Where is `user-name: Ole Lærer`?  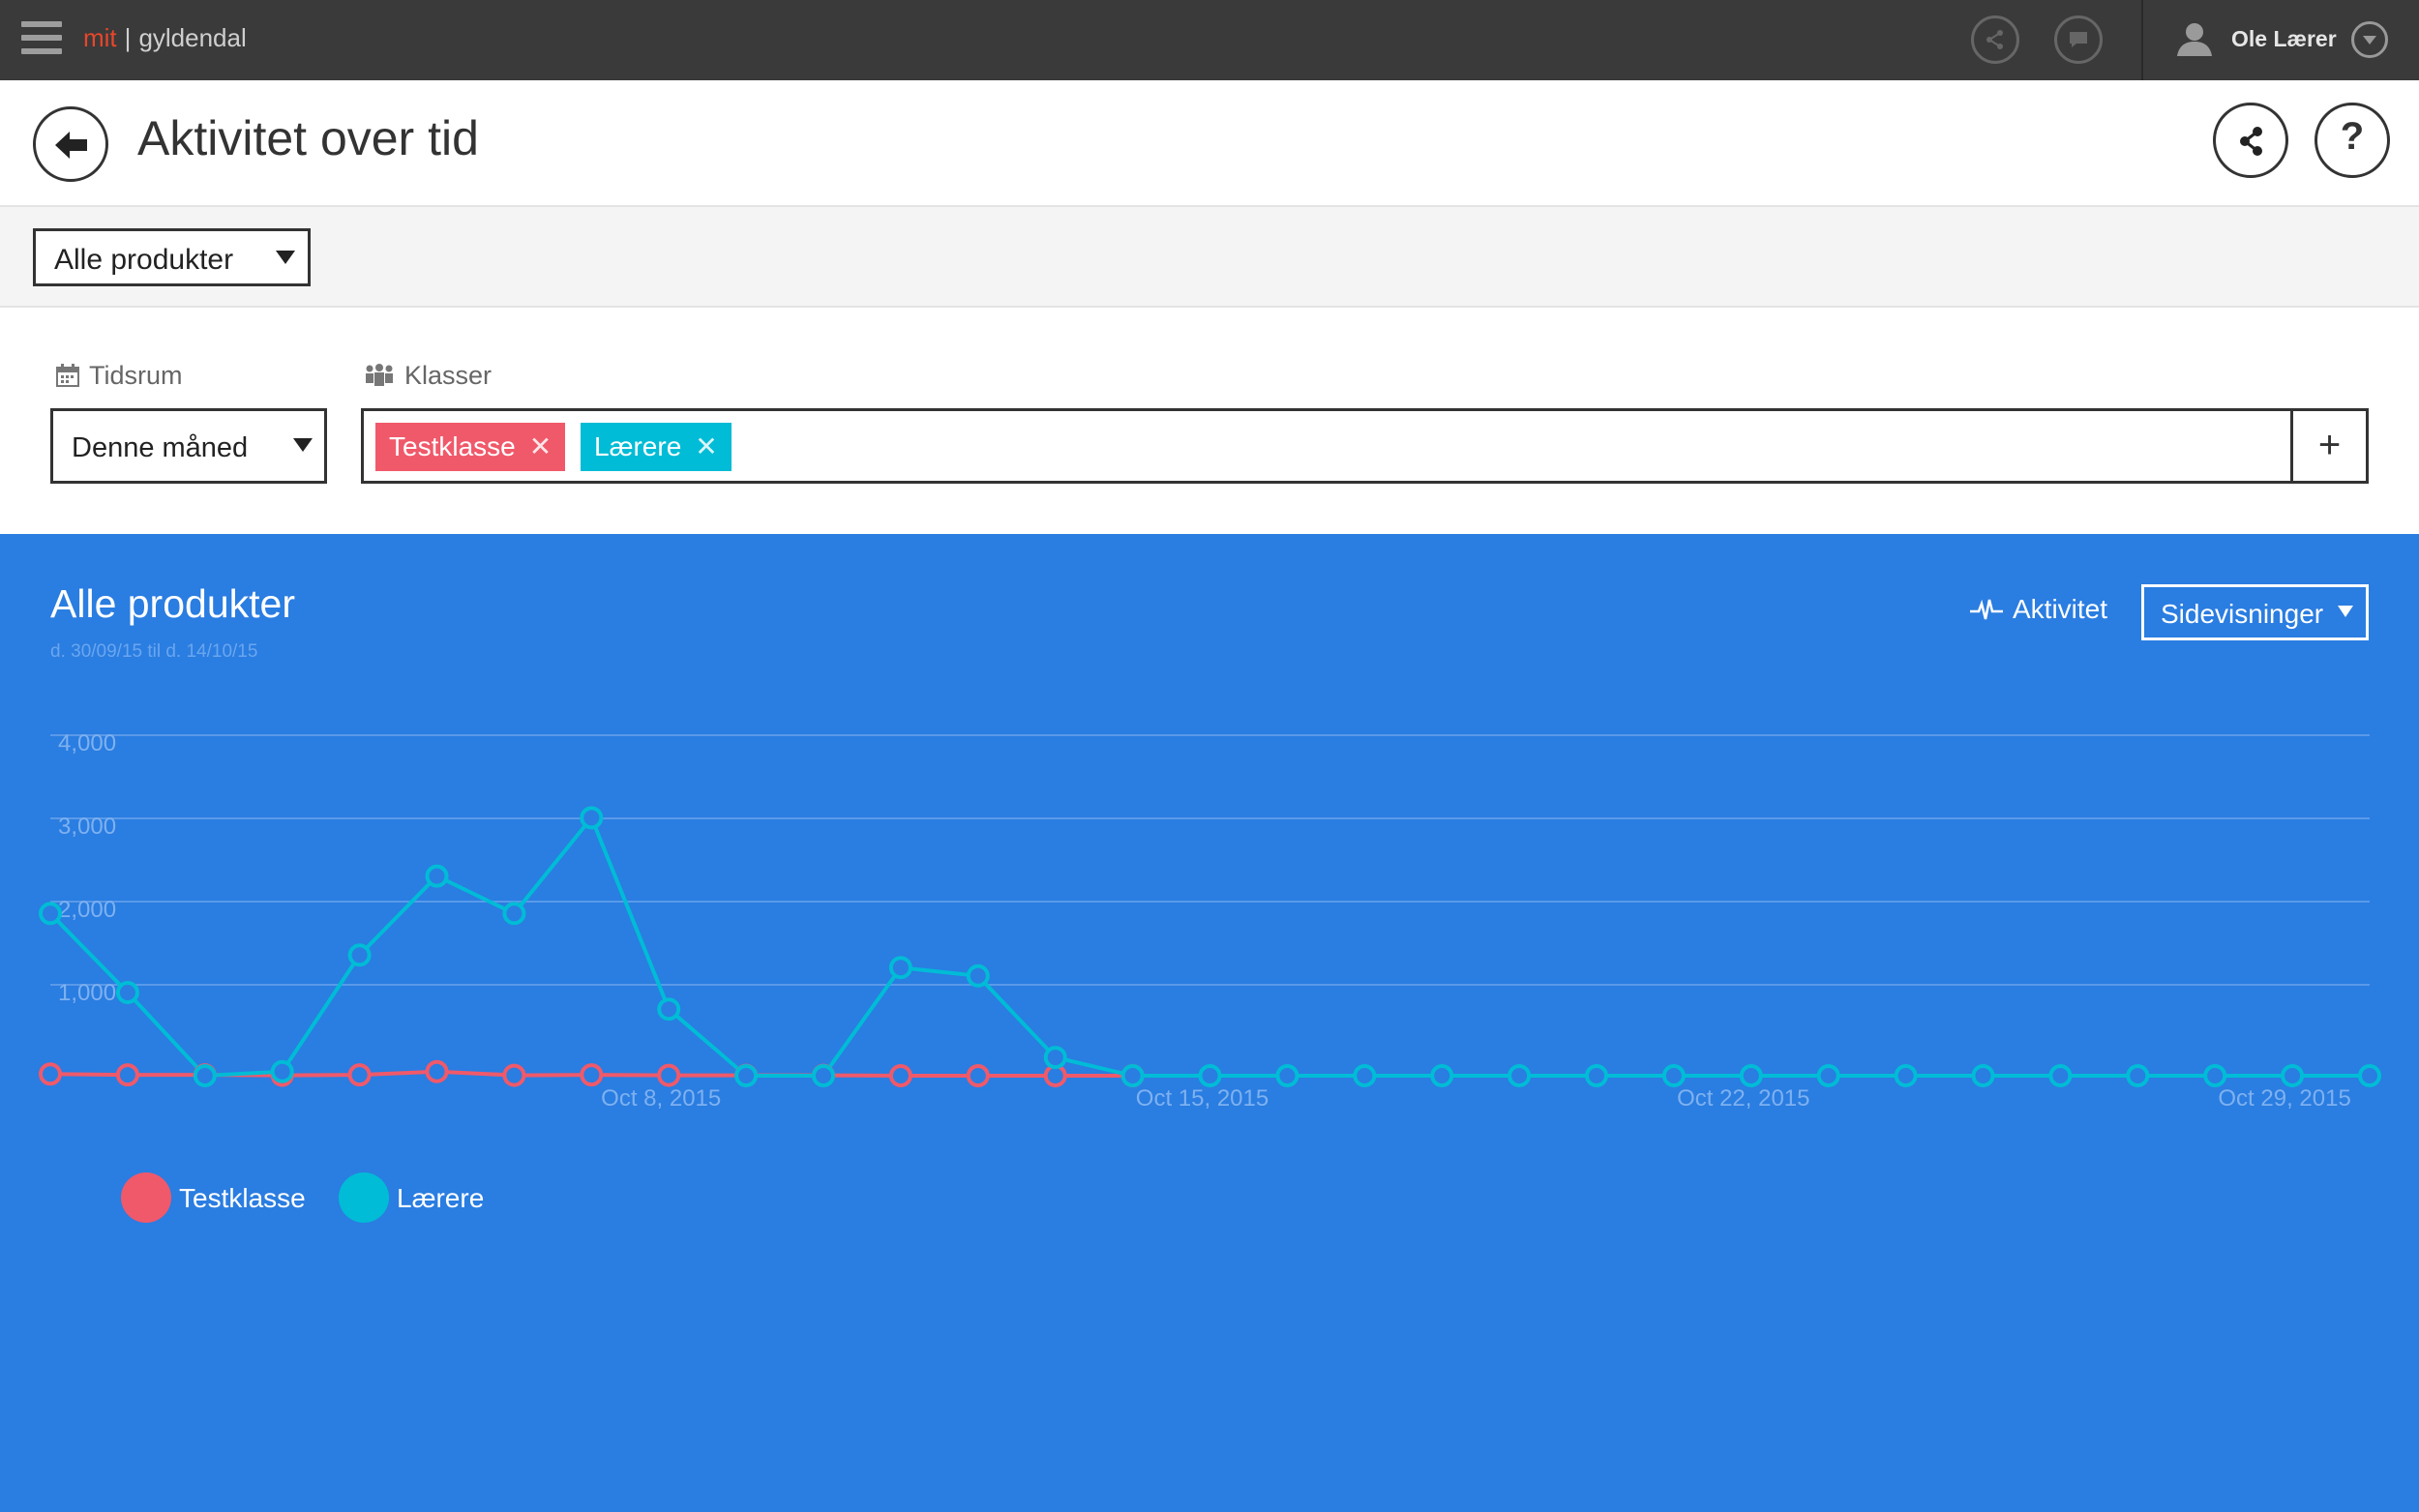
user-name: Ole Lærer is located at coordinates (2284, 39).